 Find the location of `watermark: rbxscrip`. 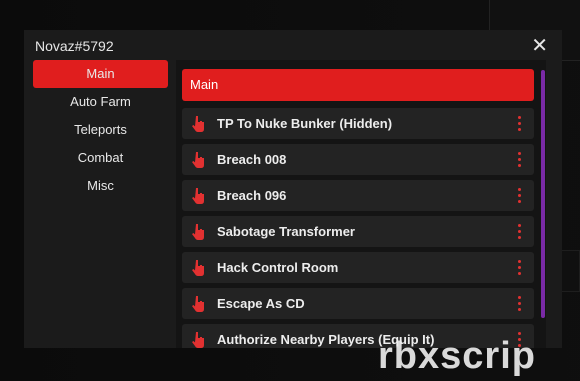

watermark: rbxscrip is located at coordinates (457, 356).